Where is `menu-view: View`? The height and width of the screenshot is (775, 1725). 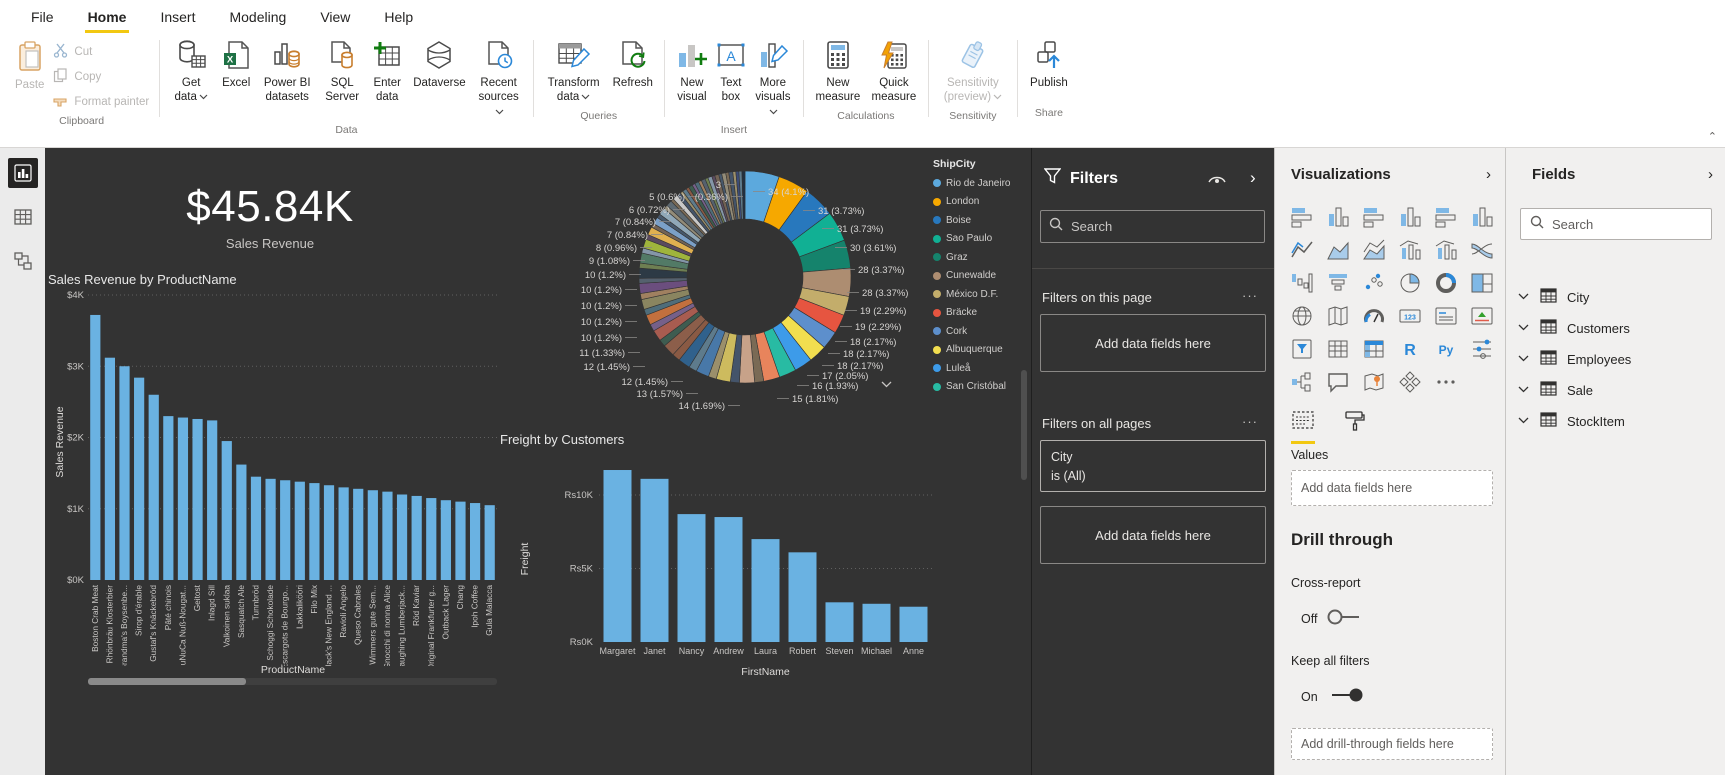 menu-view: View is located at coordinates (335, 17).